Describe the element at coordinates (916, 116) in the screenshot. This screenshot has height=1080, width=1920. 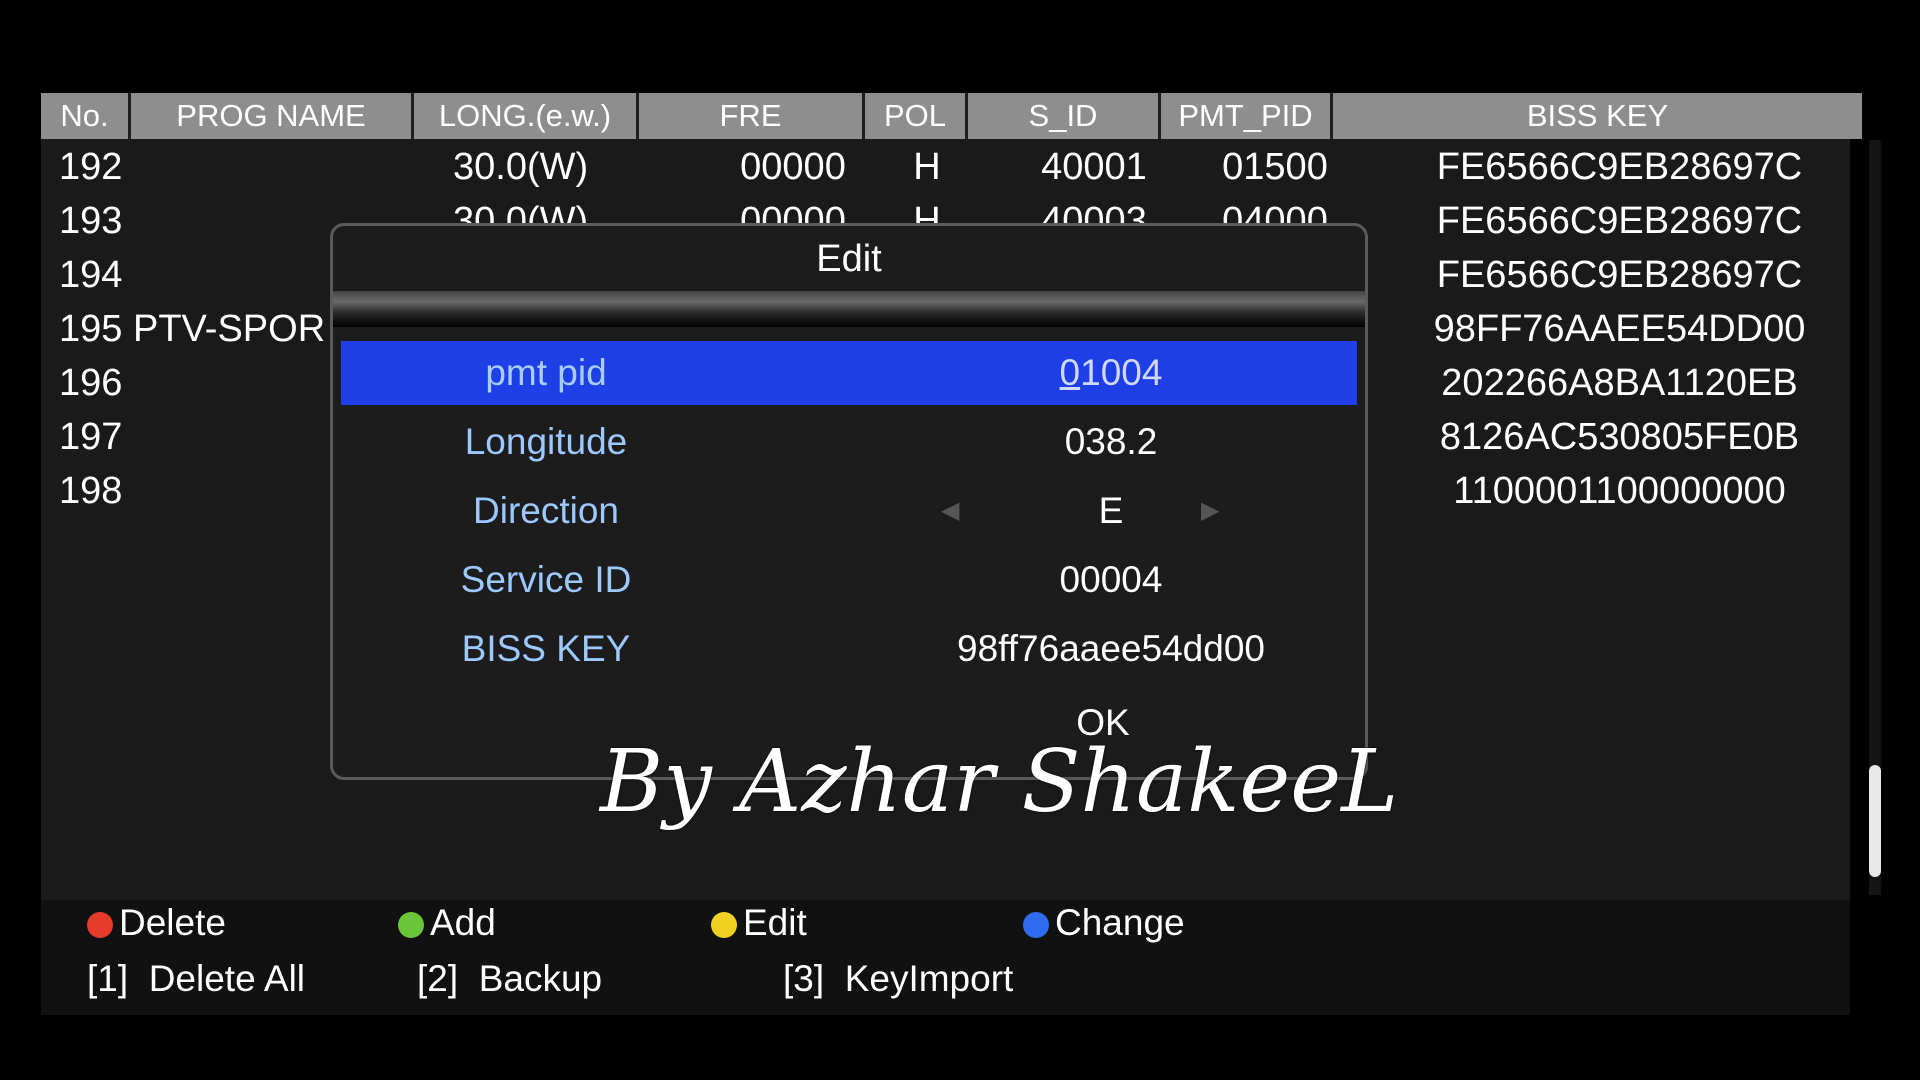
I see `header-polarization: POL` at that location.